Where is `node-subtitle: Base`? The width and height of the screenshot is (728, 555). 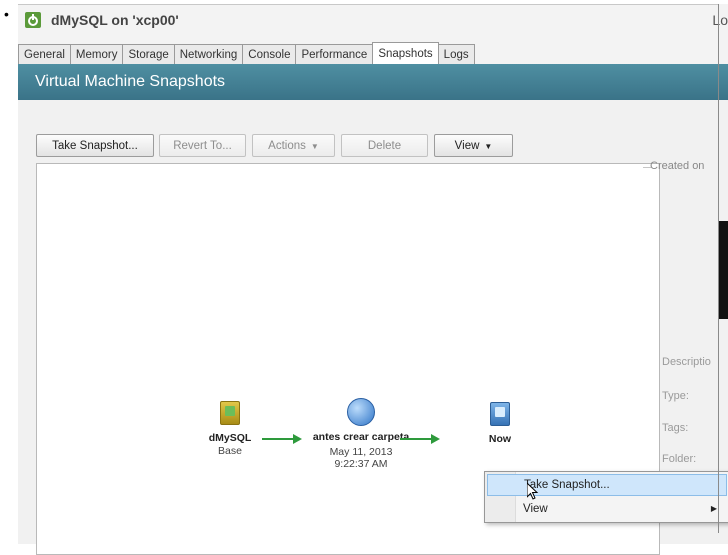 node-subtitle: Base is located at coordinates (230, 451).